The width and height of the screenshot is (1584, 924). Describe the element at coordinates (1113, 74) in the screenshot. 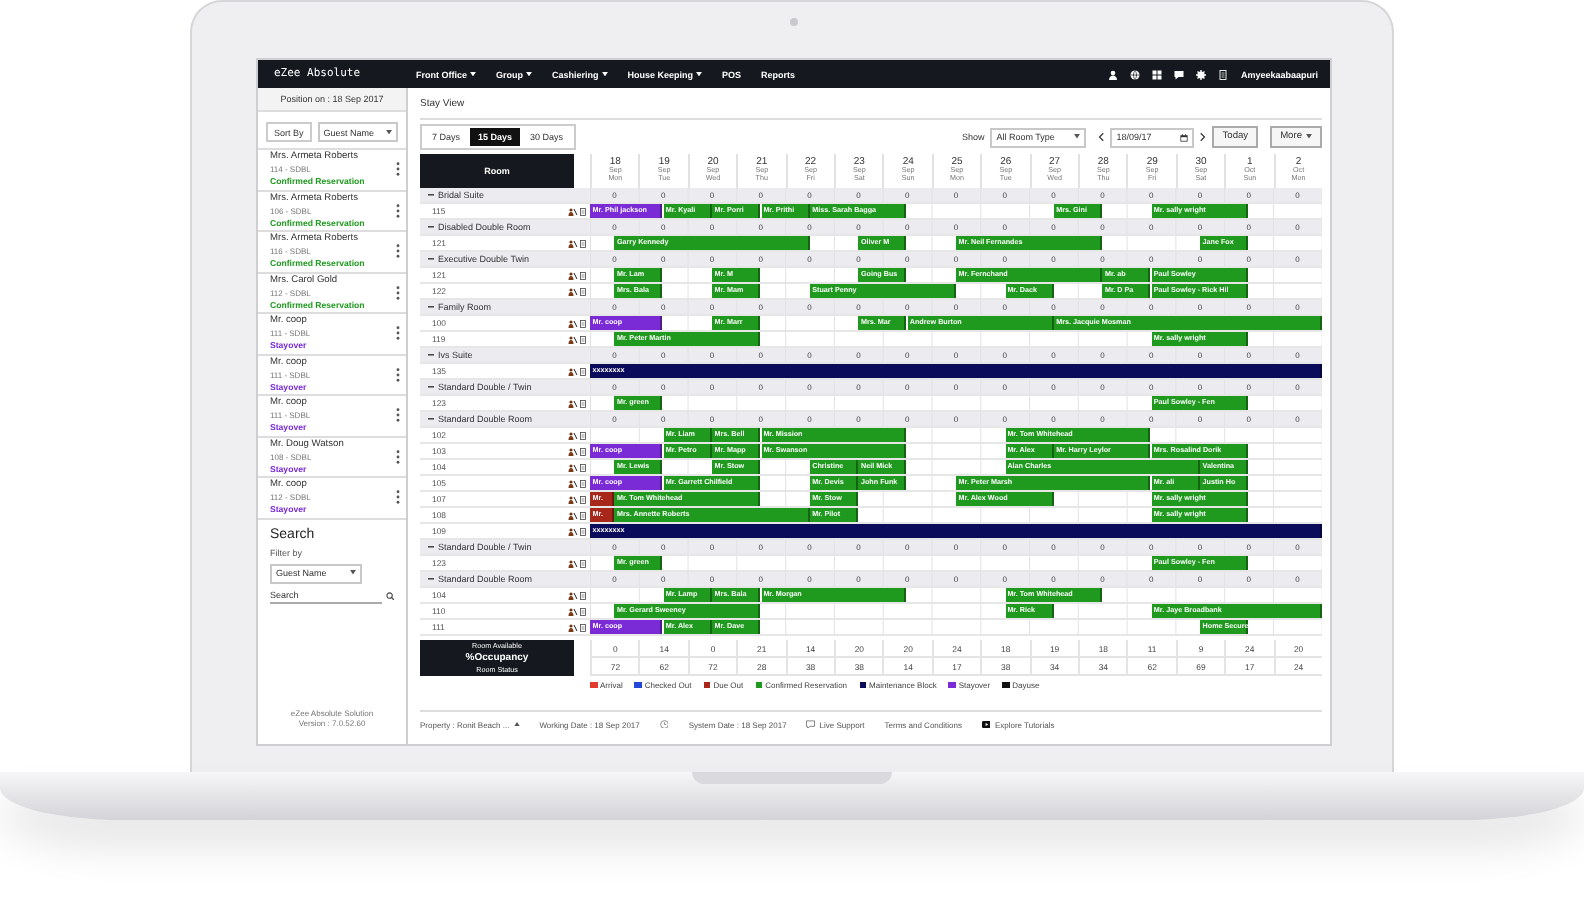

I see `user-icon` at that location.